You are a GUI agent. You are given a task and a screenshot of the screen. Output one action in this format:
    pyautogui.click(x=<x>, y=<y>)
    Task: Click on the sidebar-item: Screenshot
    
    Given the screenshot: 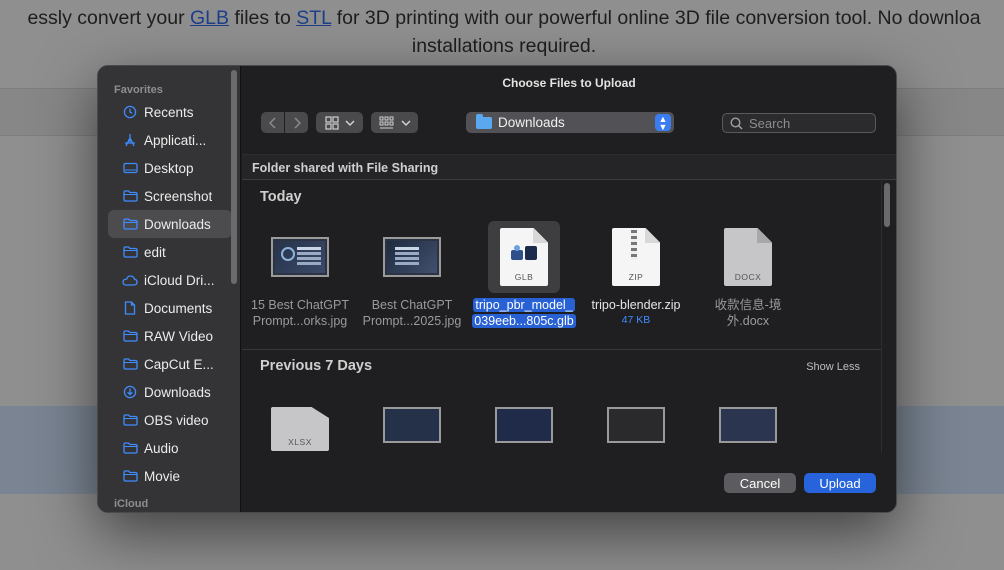 What is the action you would take?
    pyautogui.click(x=170, y=196)
    